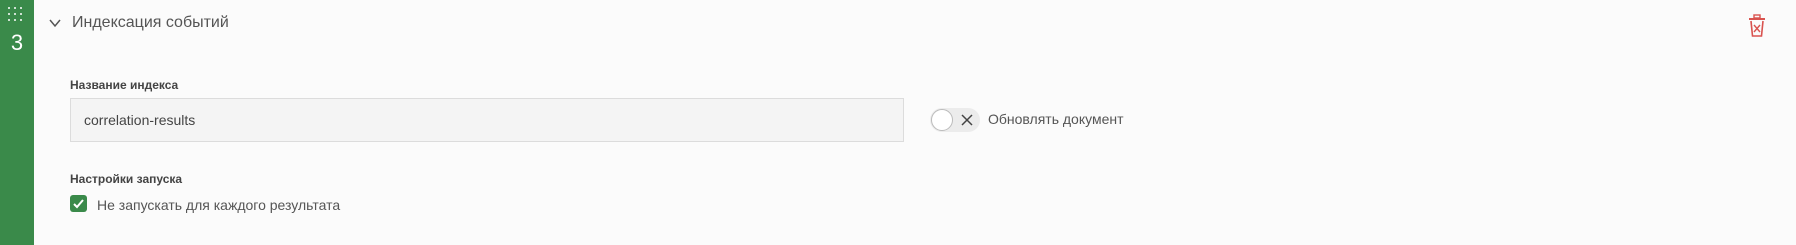  I want to click on update-document-label: Обновлять документ, so click(1056, 119).